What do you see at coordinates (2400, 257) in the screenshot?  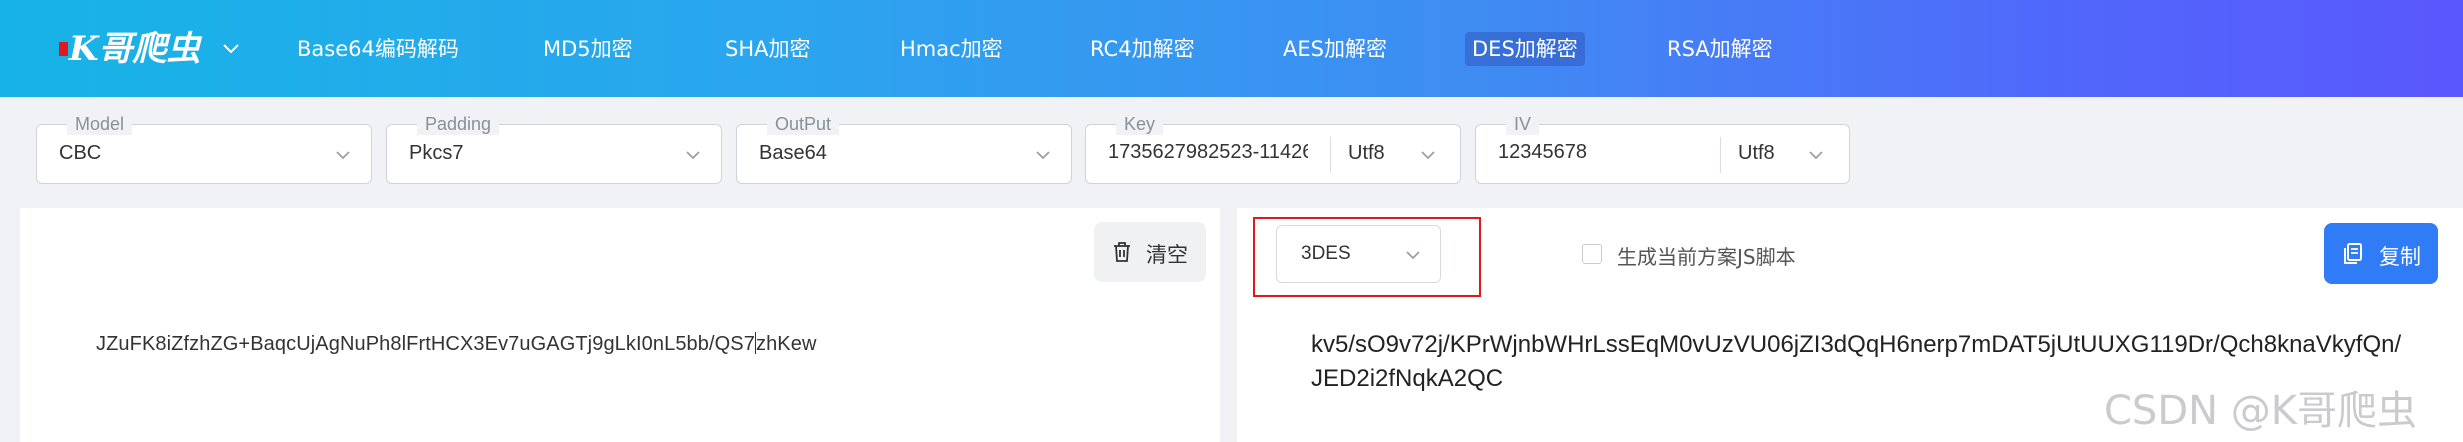 I see `copy-label: 复制` at bounding box center [2400, 257].